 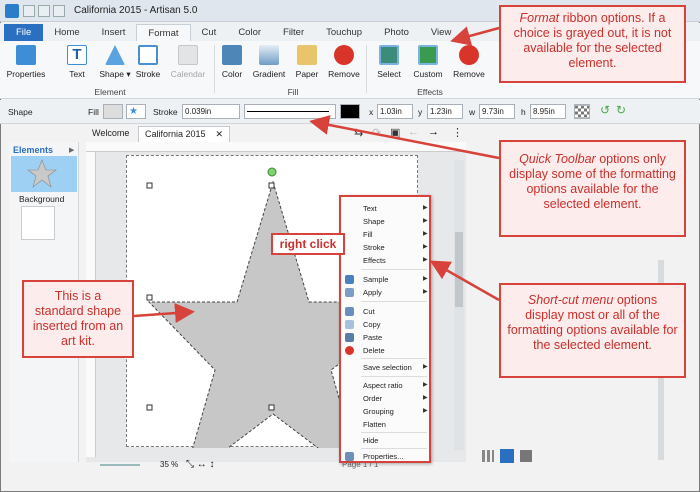 What do you see at coordinates (404, 137) in the screenshot?
I see `quick-toolbar-arrow` at bounding box center [404, 137].